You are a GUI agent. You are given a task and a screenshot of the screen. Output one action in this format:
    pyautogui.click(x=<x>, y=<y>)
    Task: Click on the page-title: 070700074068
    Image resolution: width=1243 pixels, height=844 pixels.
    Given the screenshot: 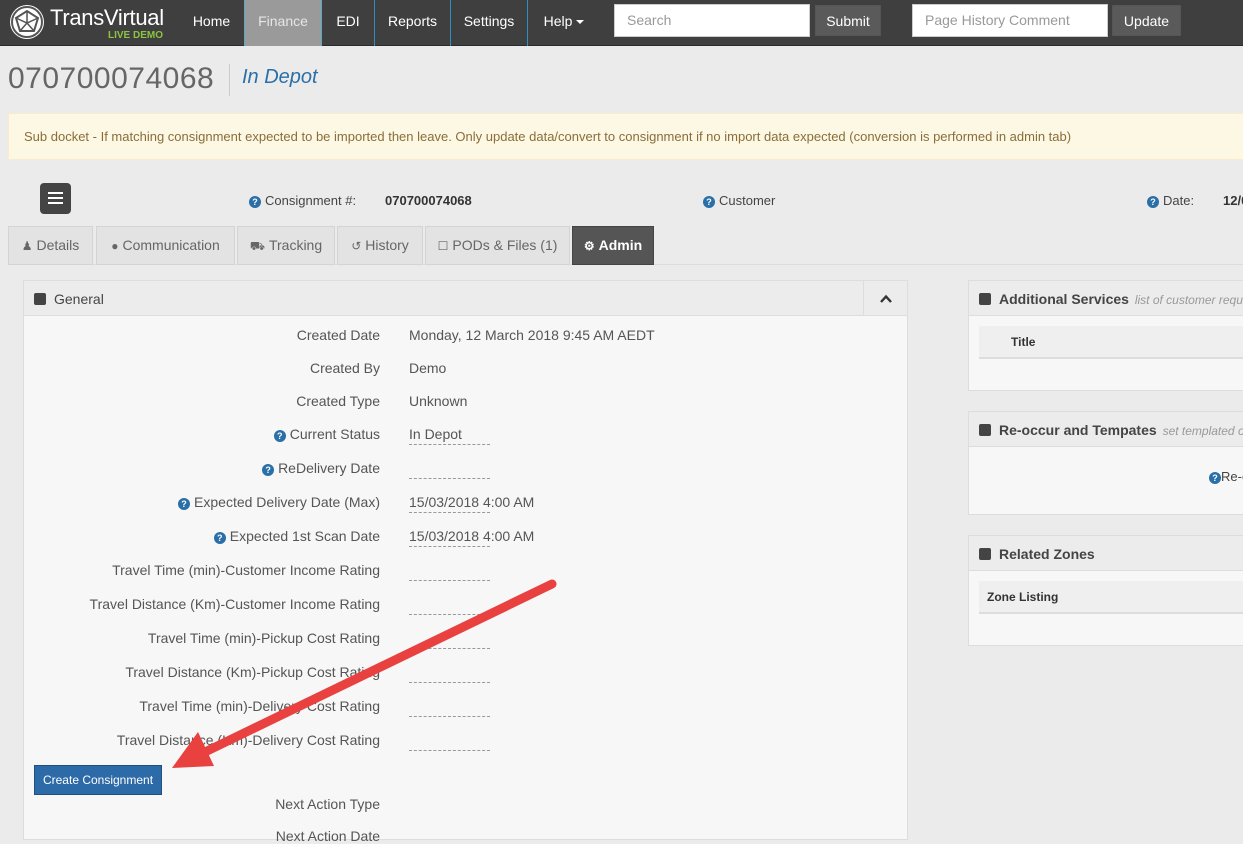 What is the action you would take?
    pyautogui.click(x=111, y=78)
    